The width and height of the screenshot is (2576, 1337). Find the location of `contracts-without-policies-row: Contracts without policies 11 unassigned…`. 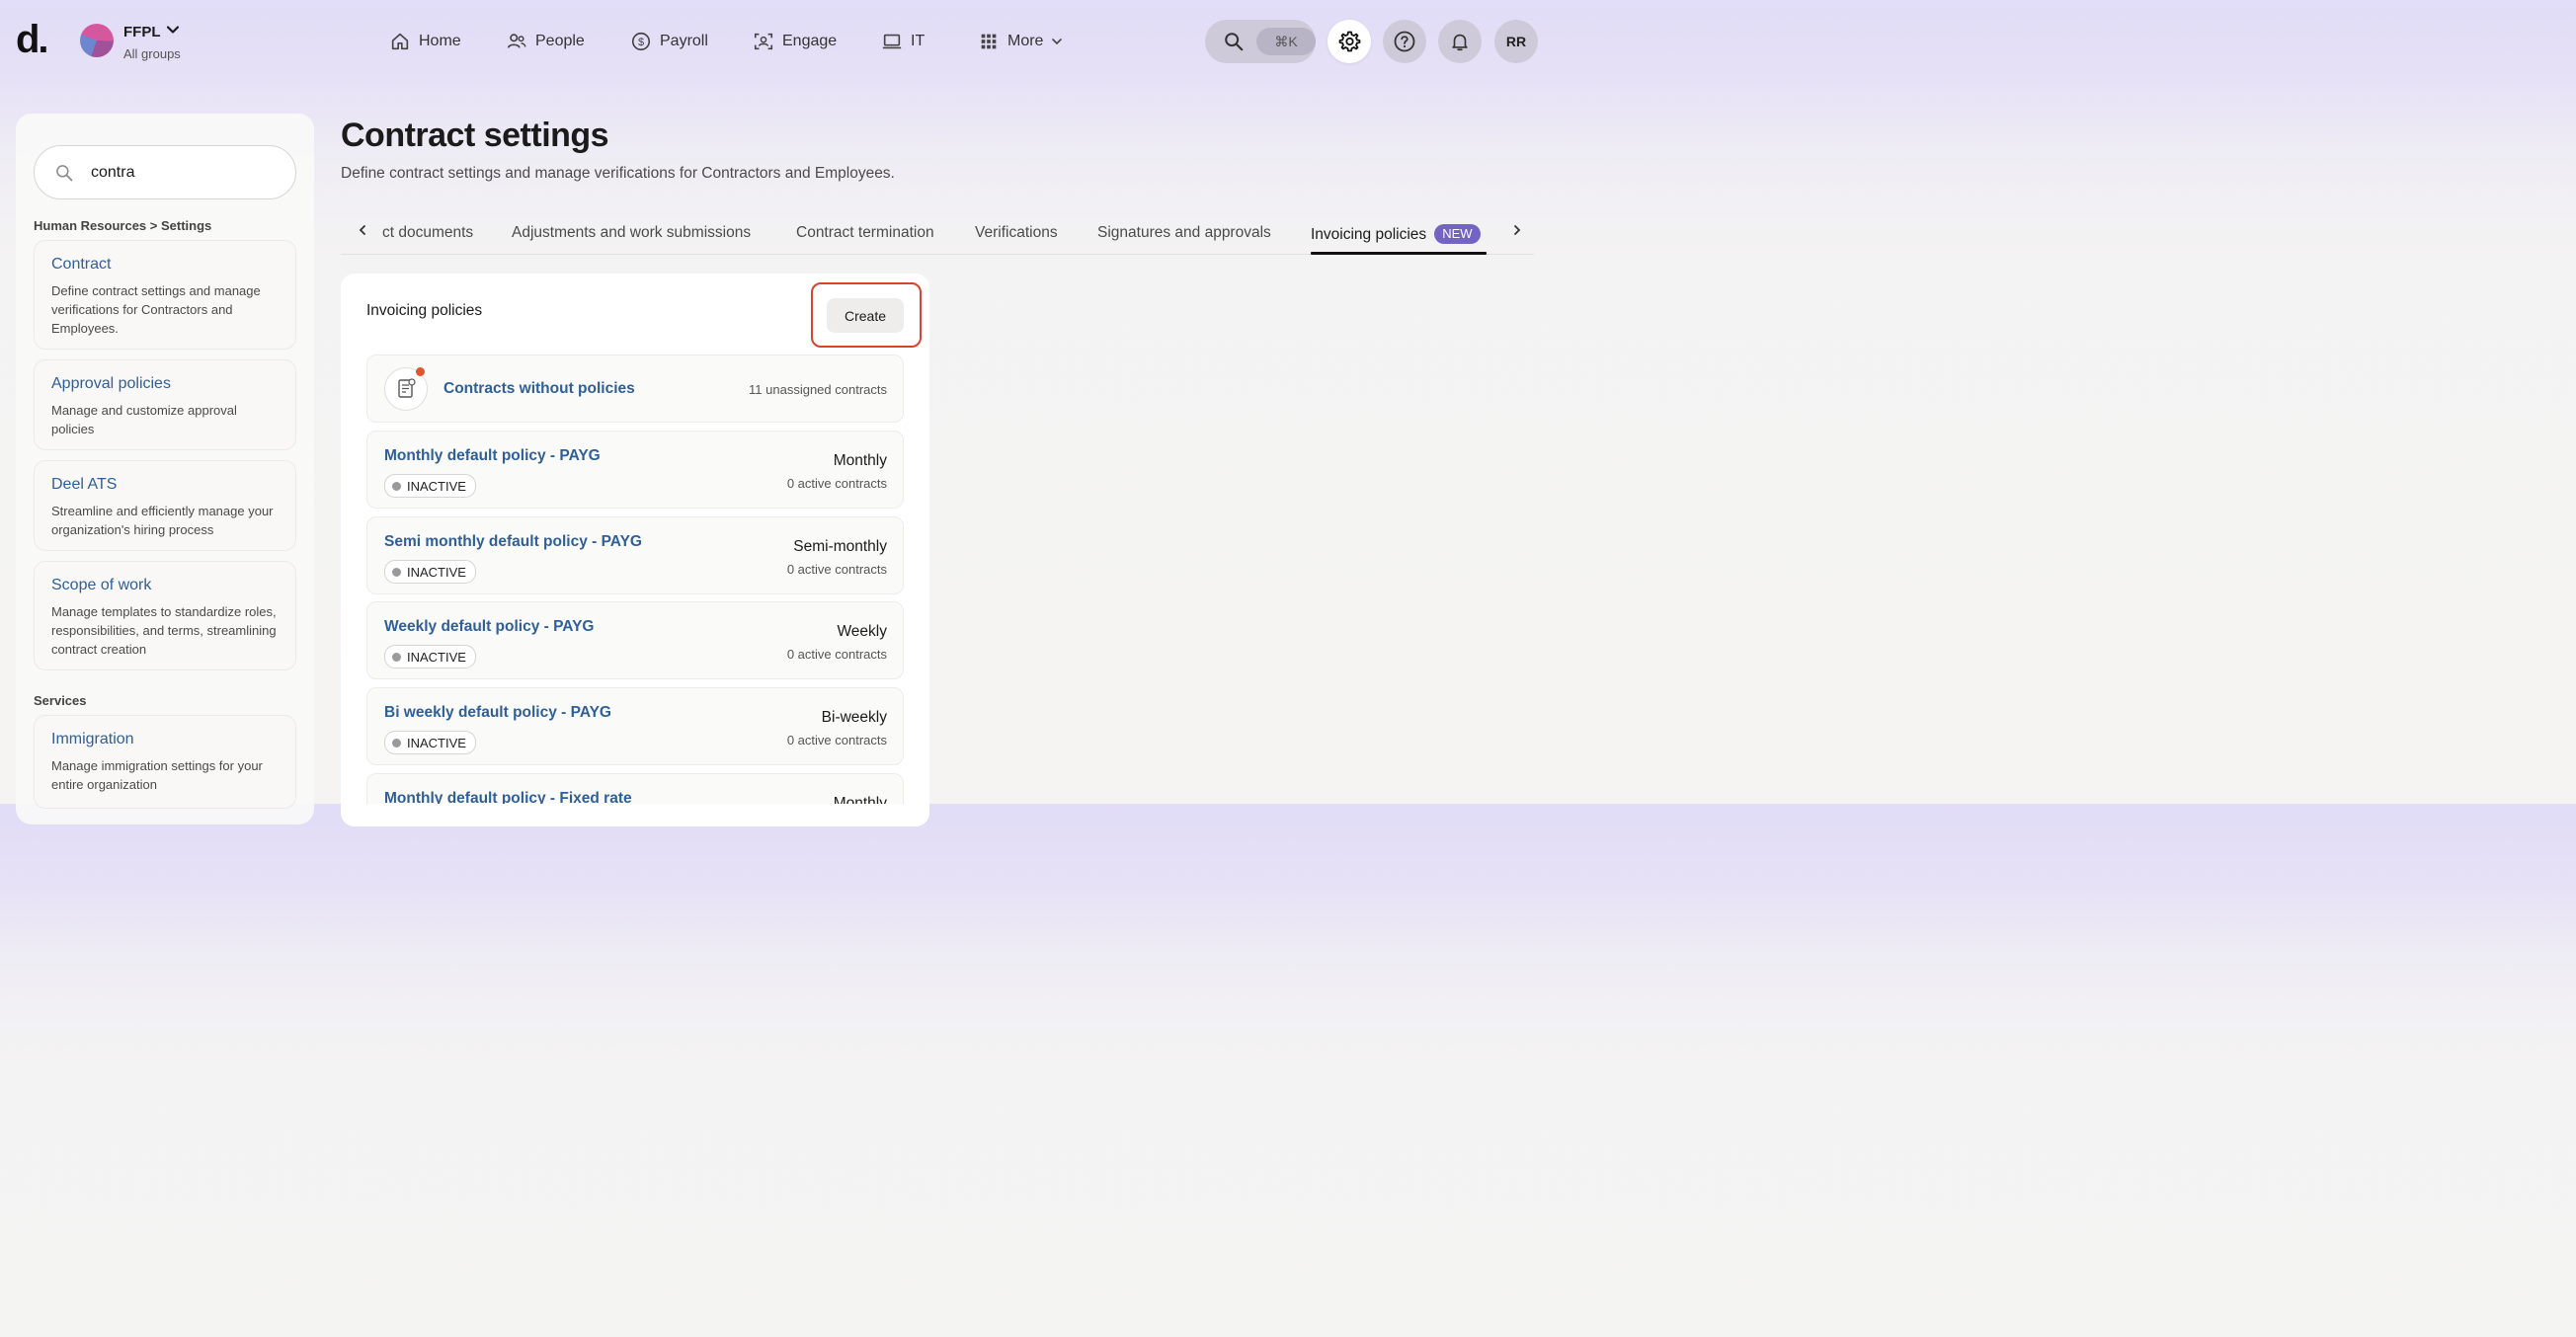

contracts-without-policies-row: Contracts without policies 11 unassigned… is located at coordinates (635, 388).